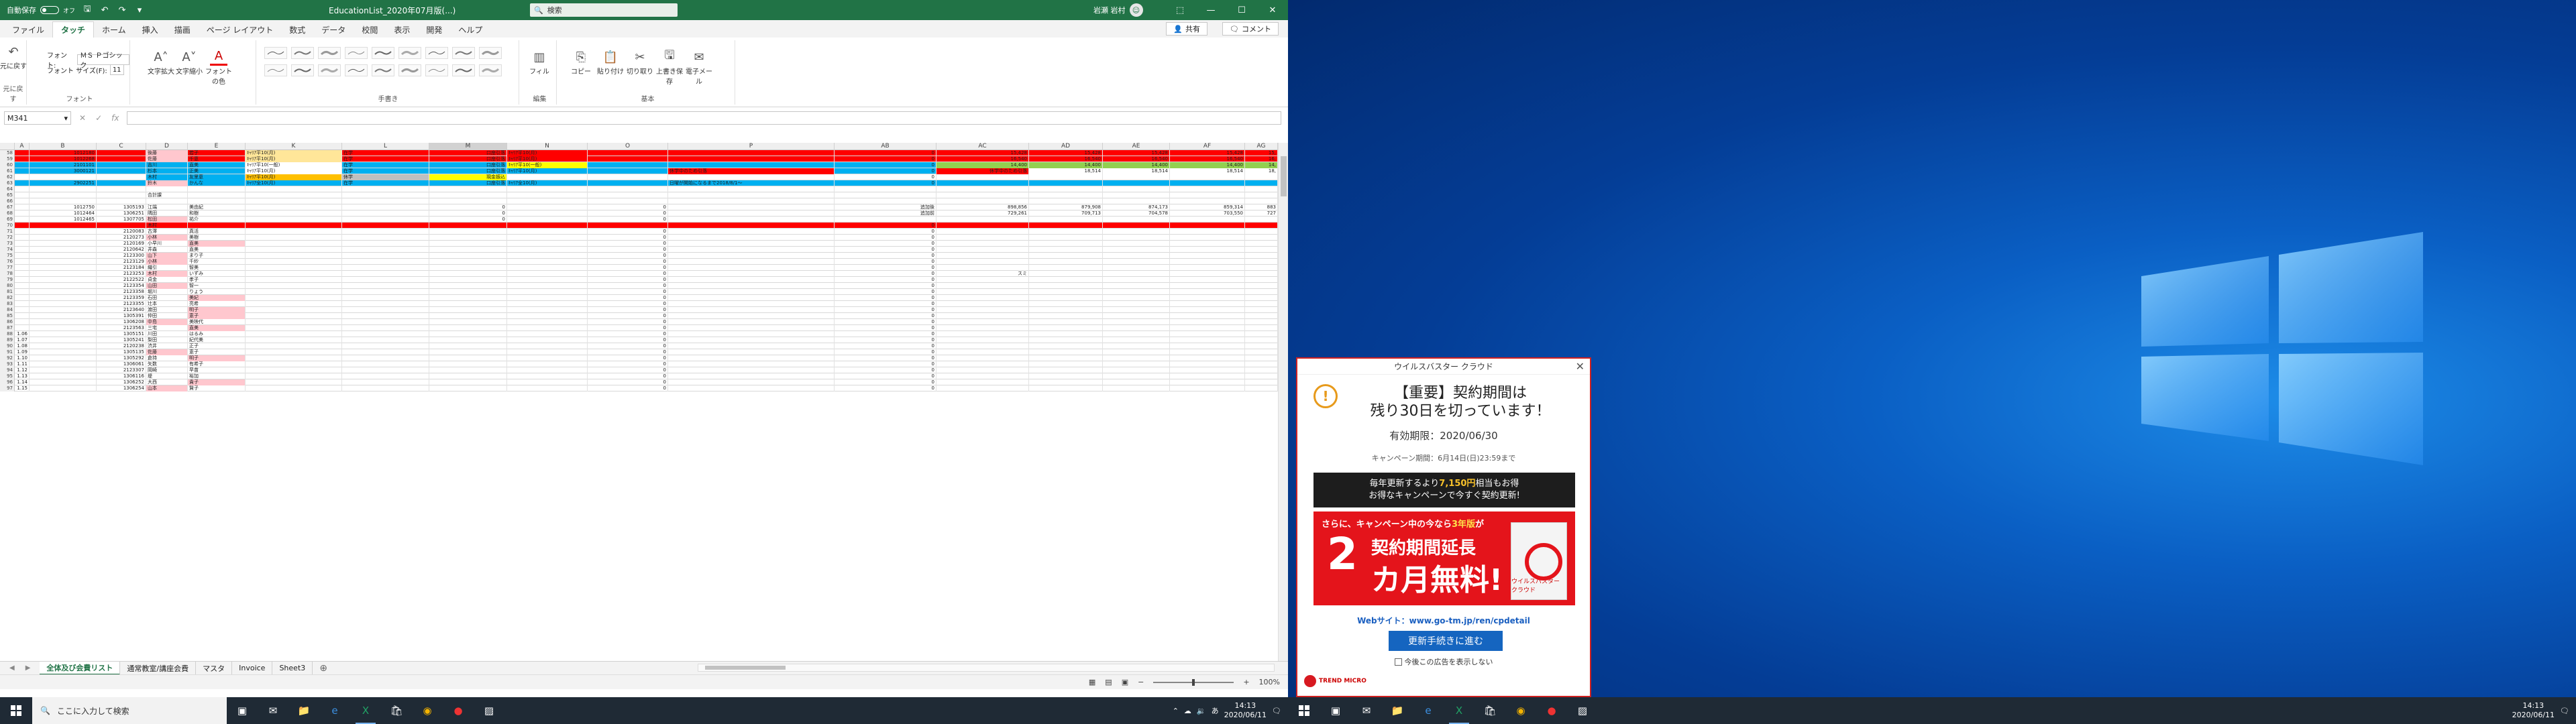  I want to click on cell-d: 松田, so click(167, 220).